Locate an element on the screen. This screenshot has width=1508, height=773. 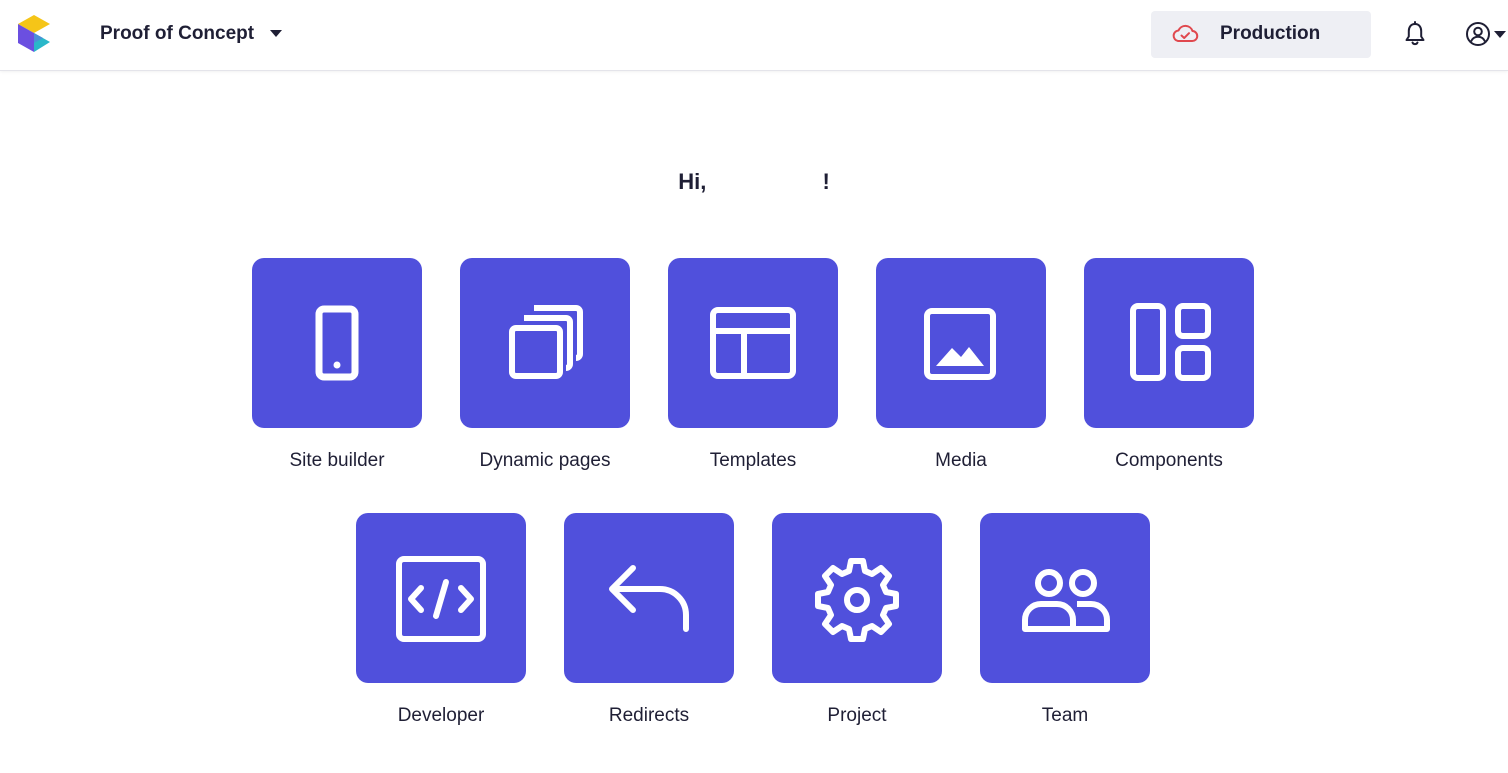
tile-project: Project is located at coordinates (857, 620).